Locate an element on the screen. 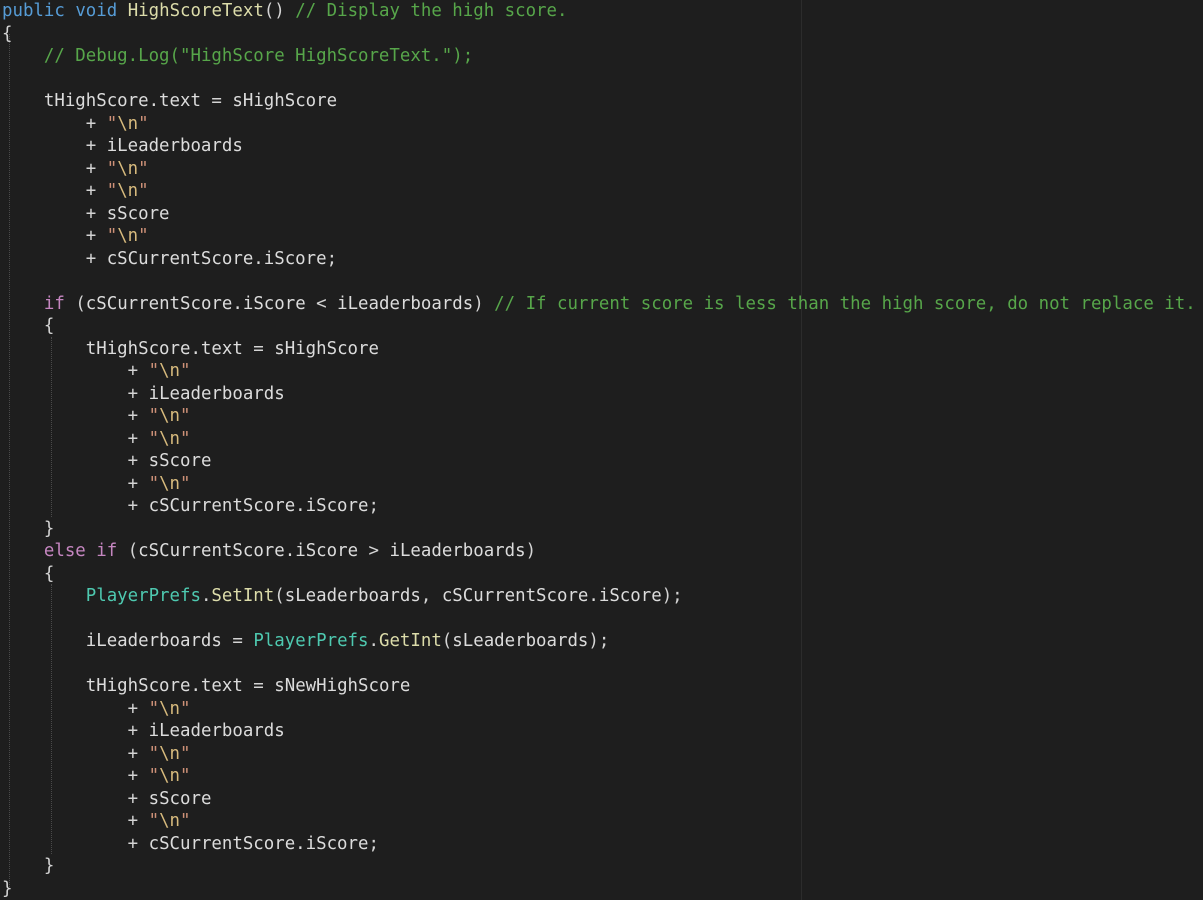  punctuation-token: ; is located at coordinates (332, 258).